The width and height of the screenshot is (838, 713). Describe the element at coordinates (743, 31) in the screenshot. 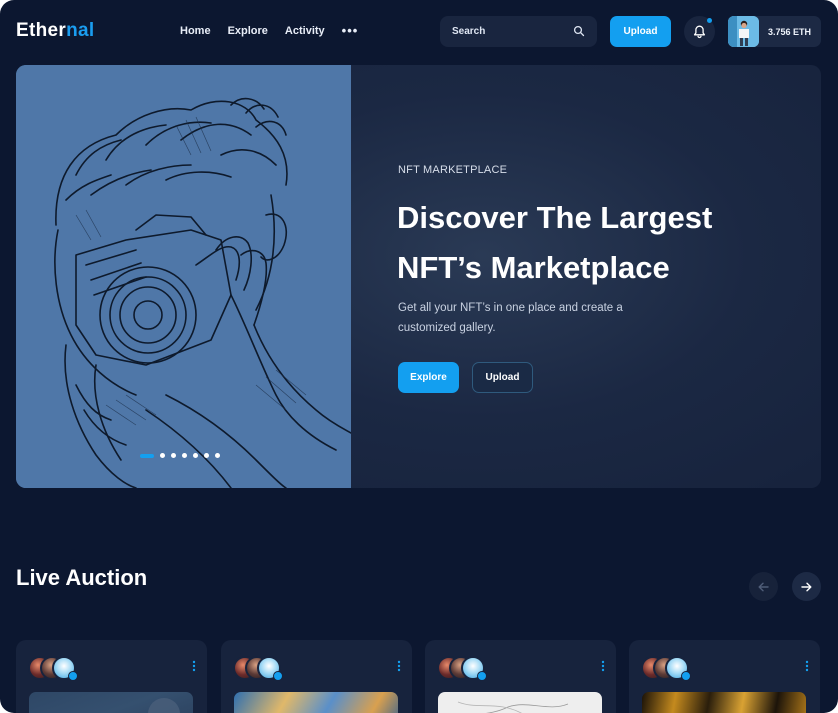

I see `avatar` at that location.